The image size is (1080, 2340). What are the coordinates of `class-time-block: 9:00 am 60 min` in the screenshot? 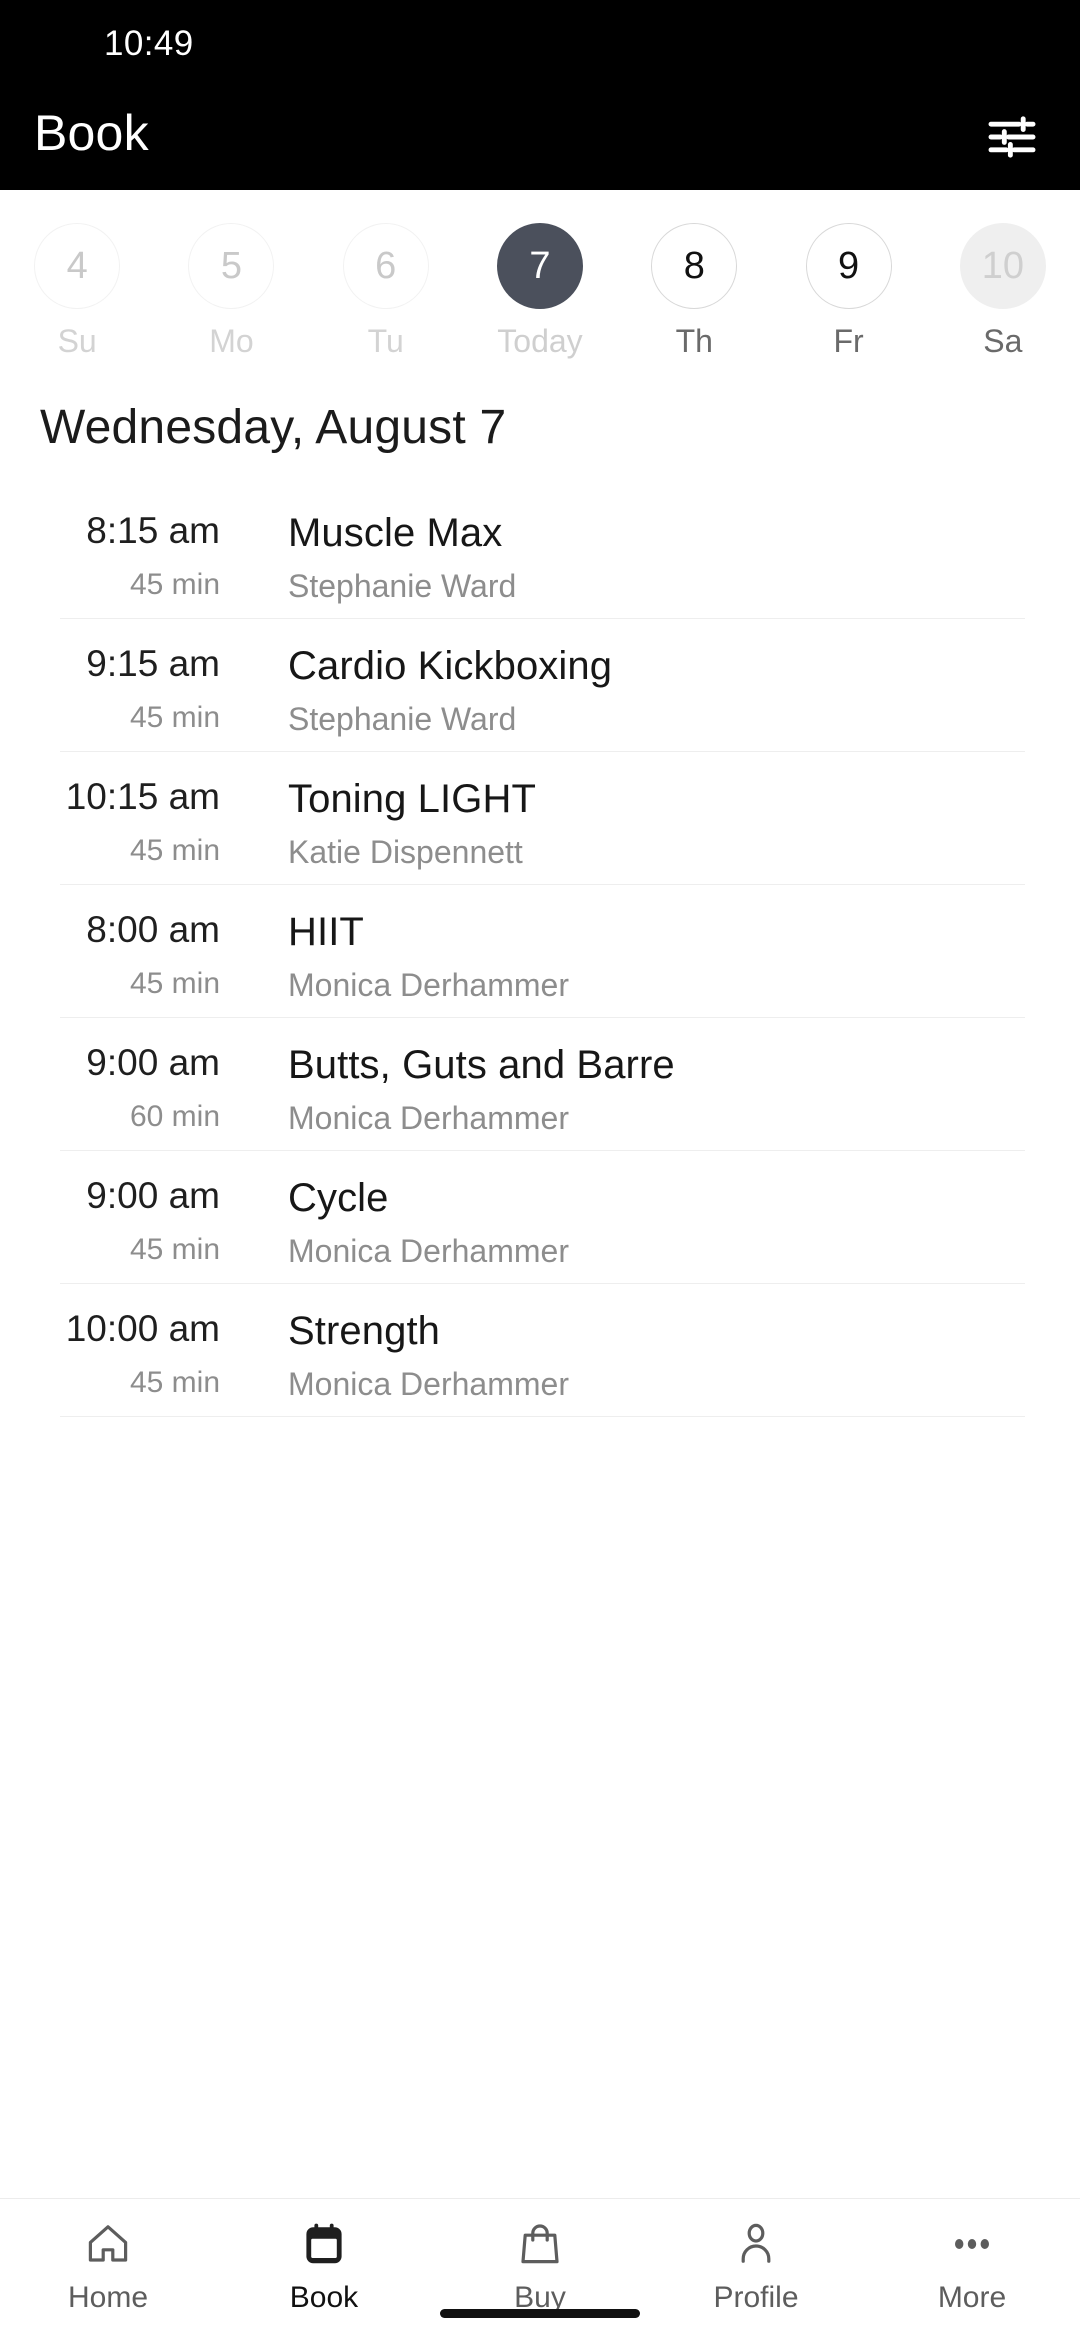 It's located at (140, 1087).